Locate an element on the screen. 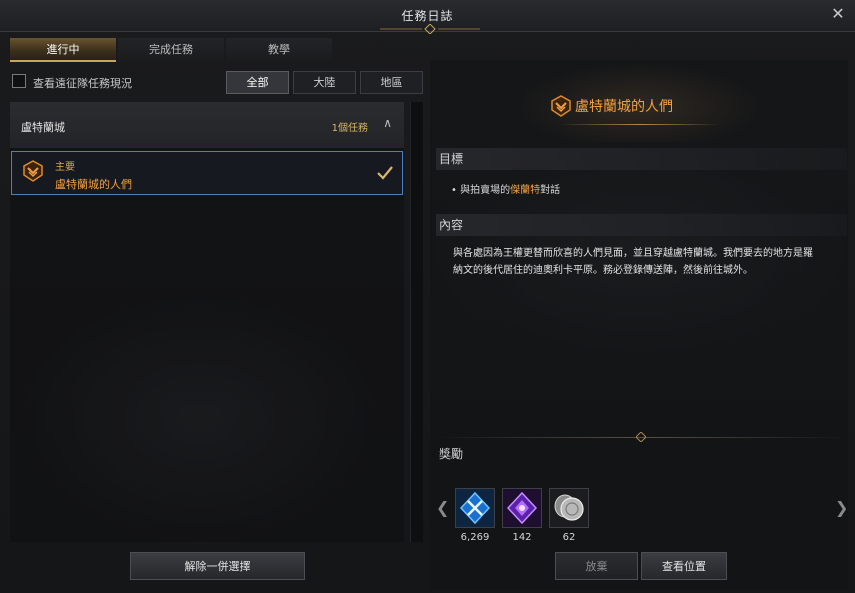 Image resolution: width=855 pixels, height=593 pixels. objective-header: 目標 is located at coordinates (641, 159).